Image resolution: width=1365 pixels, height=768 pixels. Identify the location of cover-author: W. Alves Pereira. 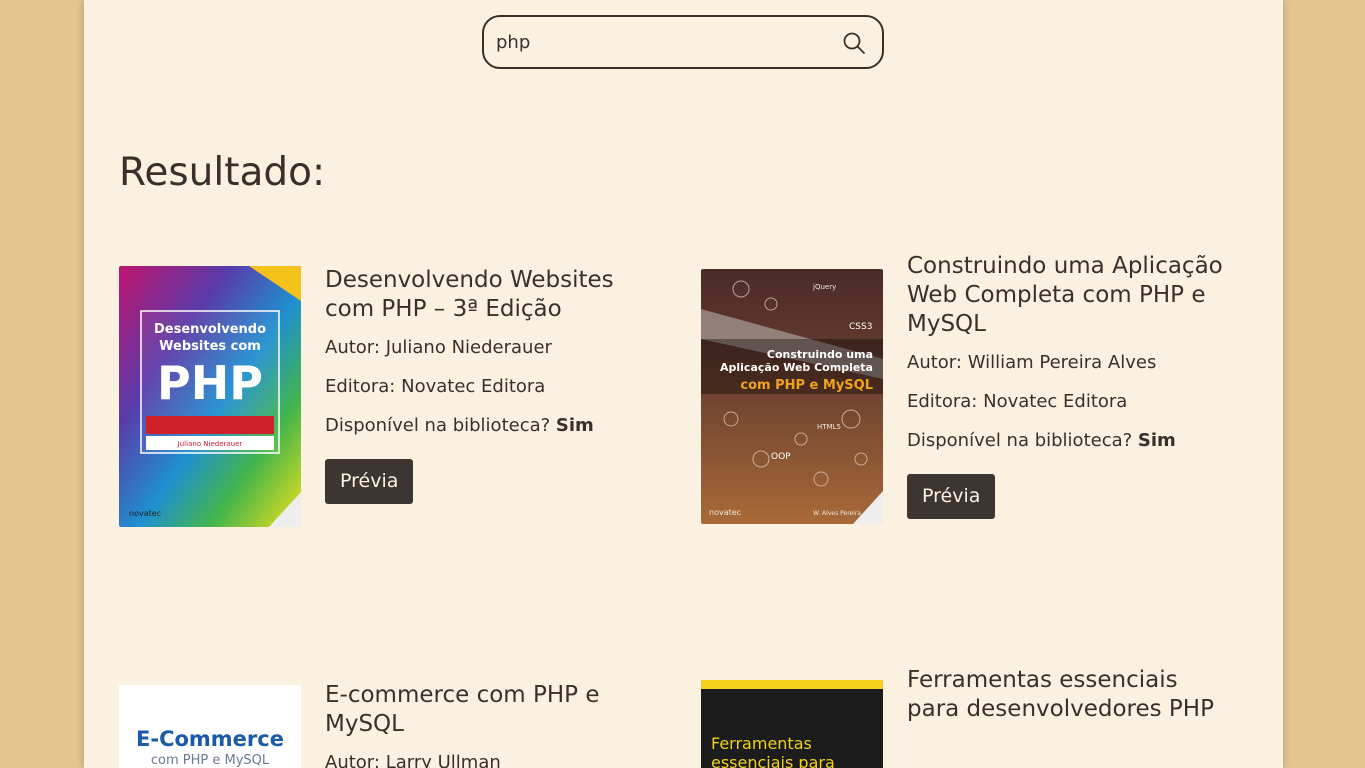
(837, 513).